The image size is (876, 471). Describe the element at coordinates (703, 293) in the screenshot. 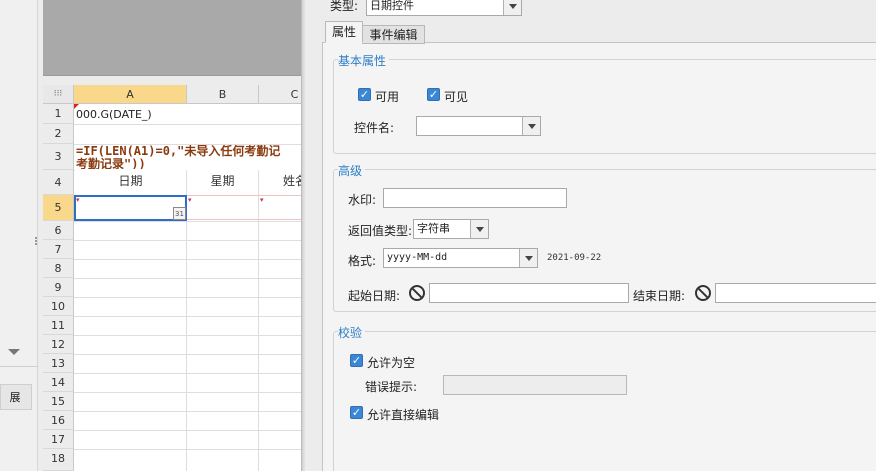

I see `clear-end-date-icon` at that location.